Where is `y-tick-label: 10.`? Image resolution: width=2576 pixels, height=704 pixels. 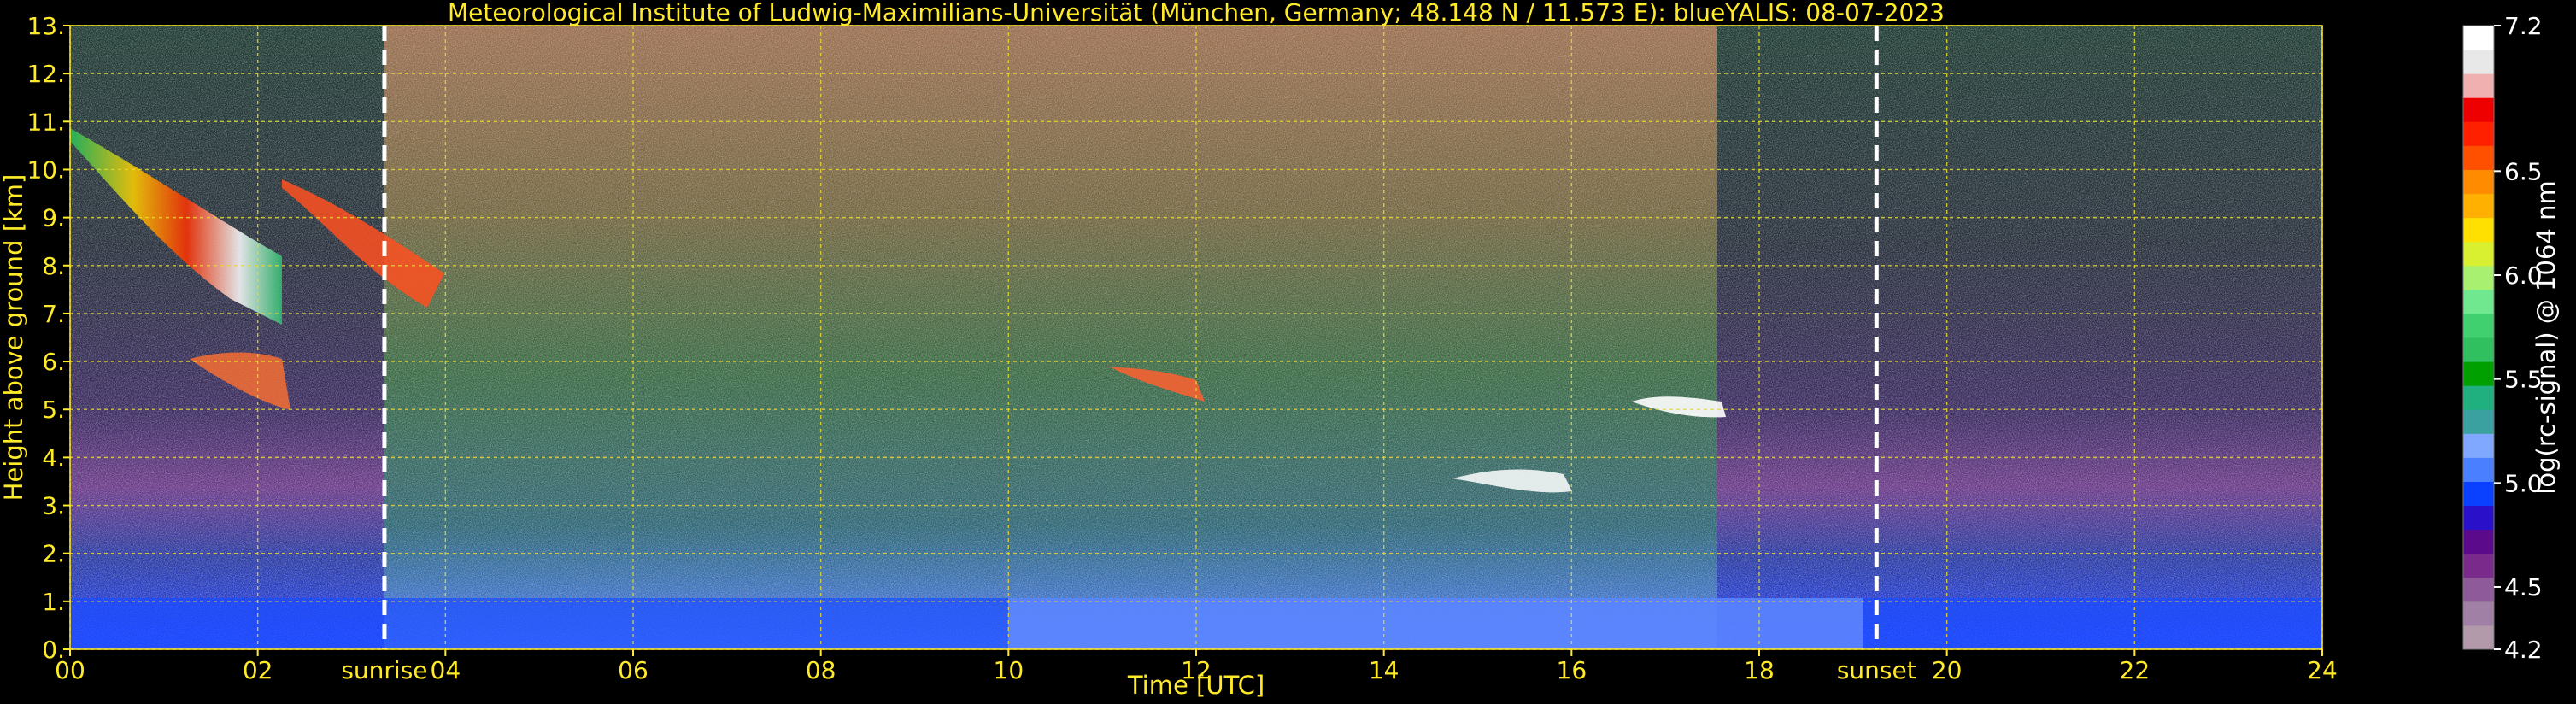
y-tick-label: 10. is located at coordinates (45, 169).